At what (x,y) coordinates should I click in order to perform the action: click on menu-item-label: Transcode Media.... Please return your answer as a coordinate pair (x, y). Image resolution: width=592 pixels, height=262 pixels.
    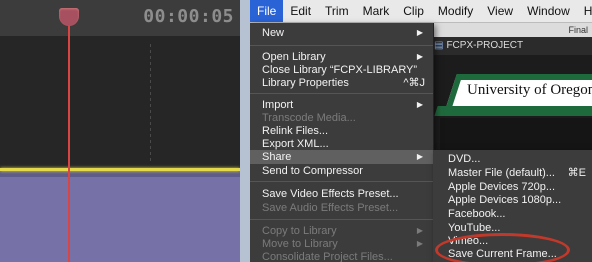
    Looking at the image, I should click on (309, 118).